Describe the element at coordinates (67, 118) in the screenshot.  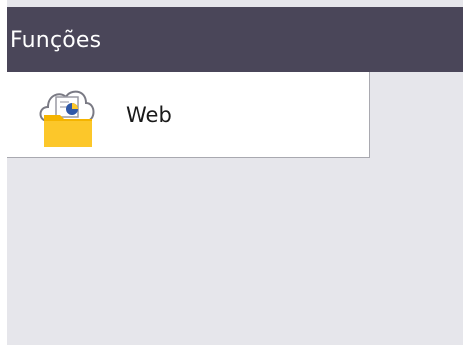
I see `web-folder-cloud-icon` at that location.